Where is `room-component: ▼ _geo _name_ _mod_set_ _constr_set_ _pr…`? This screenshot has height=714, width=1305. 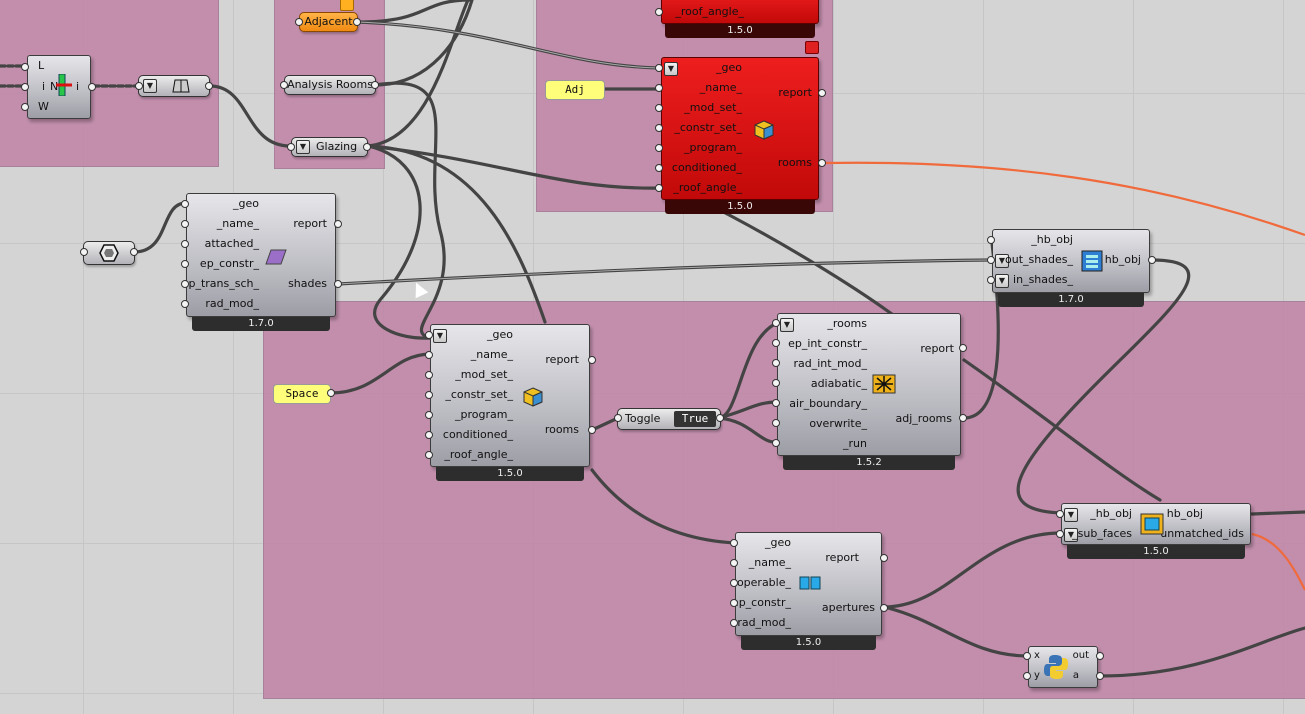
room-component: ▼ _geo _name_ _mod_set_ _constr_set_ _pr… is located at coordinates (510, 395).